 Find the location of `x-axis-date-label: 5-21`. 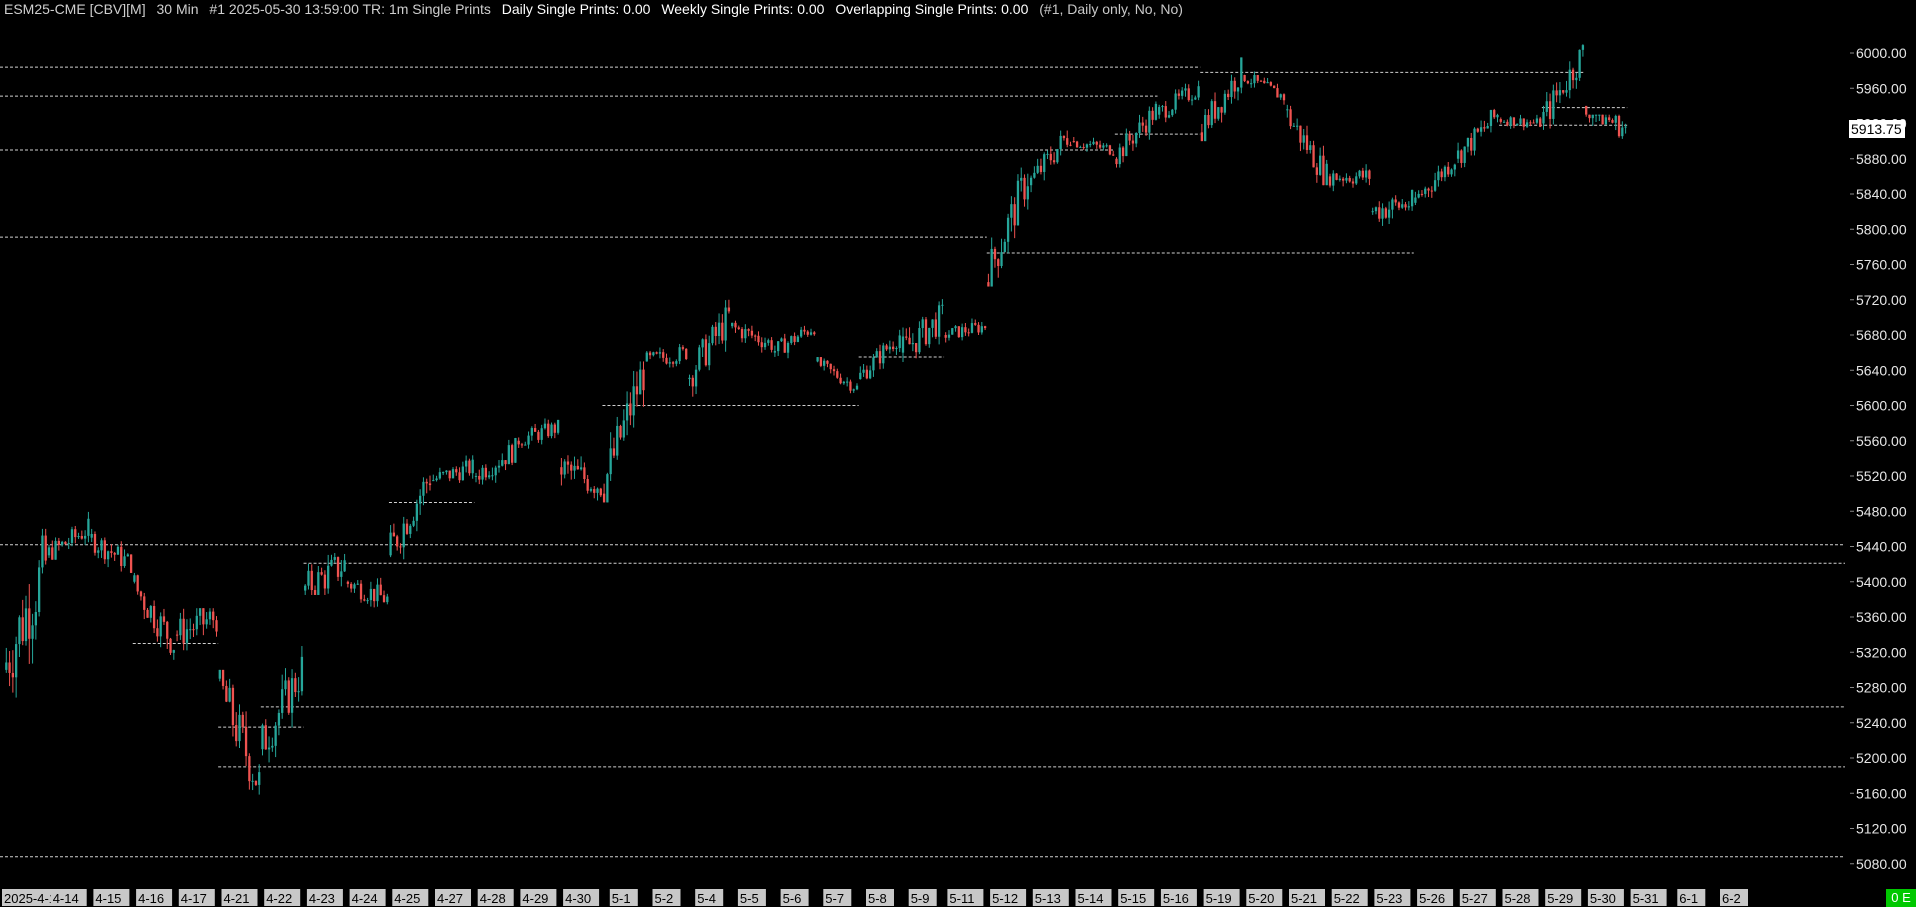

x-axis-date-label: 5-21 is located at coordinates (1304, 898).